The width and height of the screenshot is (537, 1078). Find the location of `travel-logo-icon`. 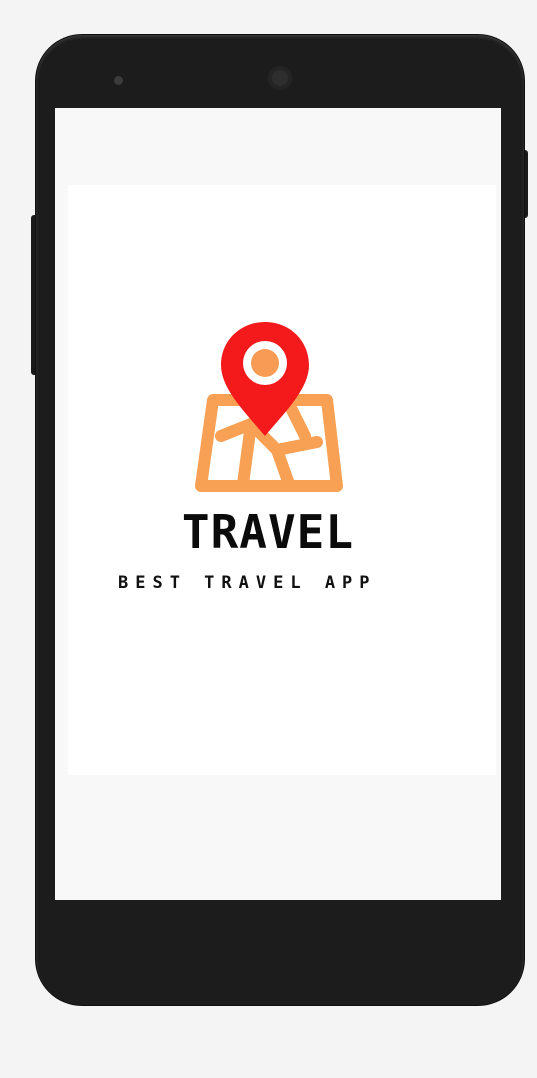

travel-logo-icon is located at coordinates (269, 407).